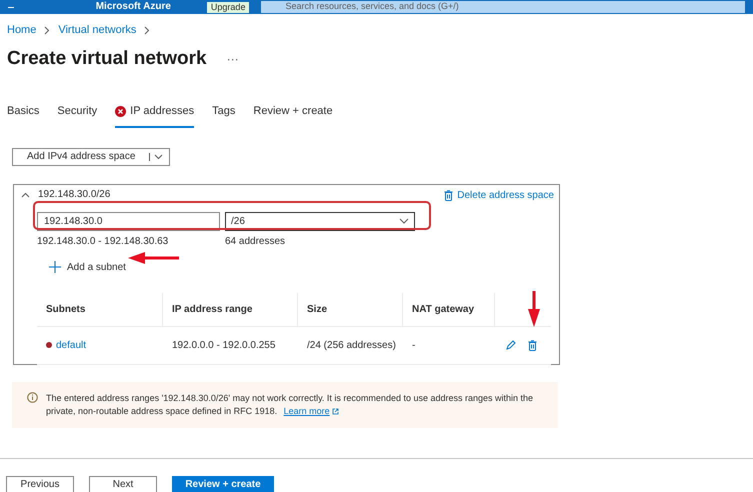 The image size is (753, 492). Describe the element at coordinates (413, 345) in the screenshot. I see `table-cell-text: -` at that location.